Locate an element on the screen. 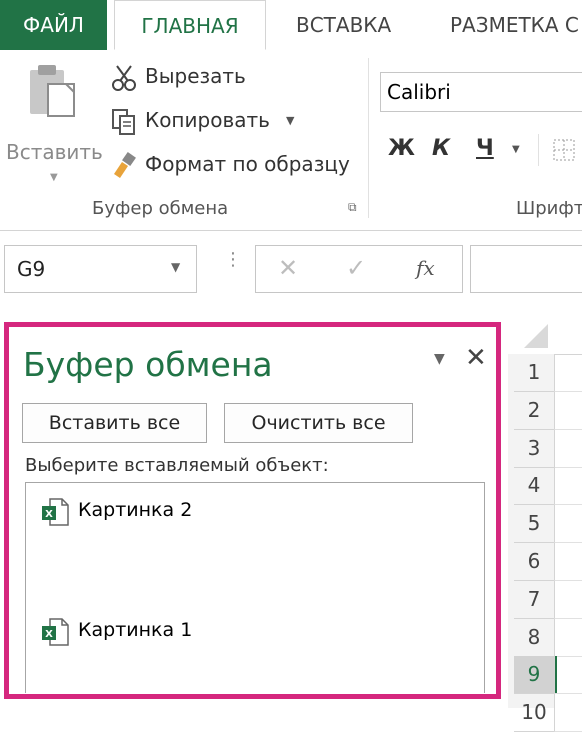  copy-label: Копировать is located at coordinates (207, 120).